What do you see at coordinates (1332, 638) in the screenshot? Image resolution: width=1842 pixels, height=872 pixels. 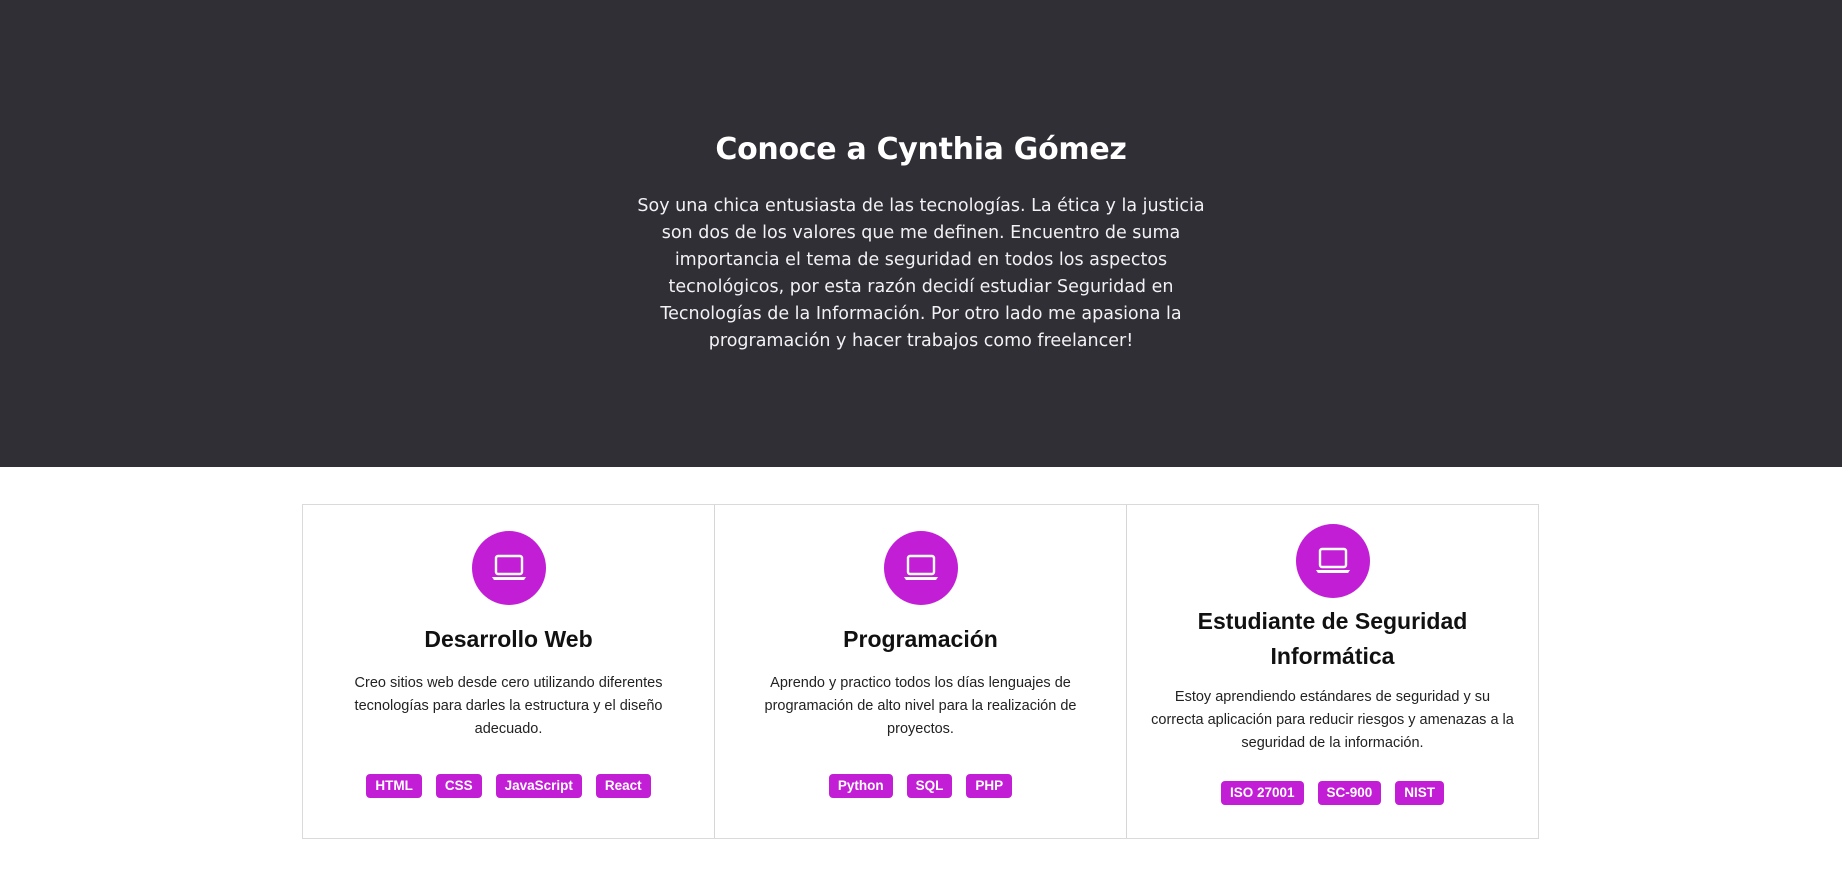 I see `card-title: Estudiante de Seguridad Informática` at bounding box center [1332, 638].